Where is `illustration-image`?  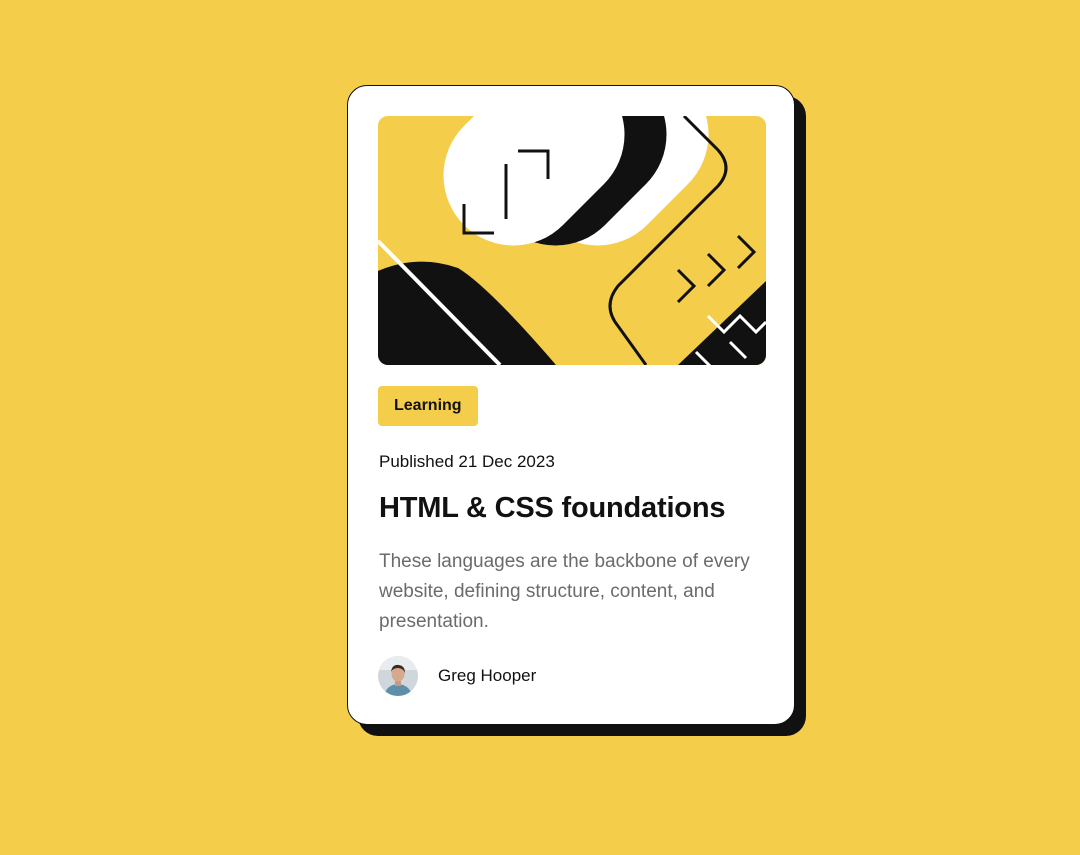
illustration-image is located at coordinates (572, 240).